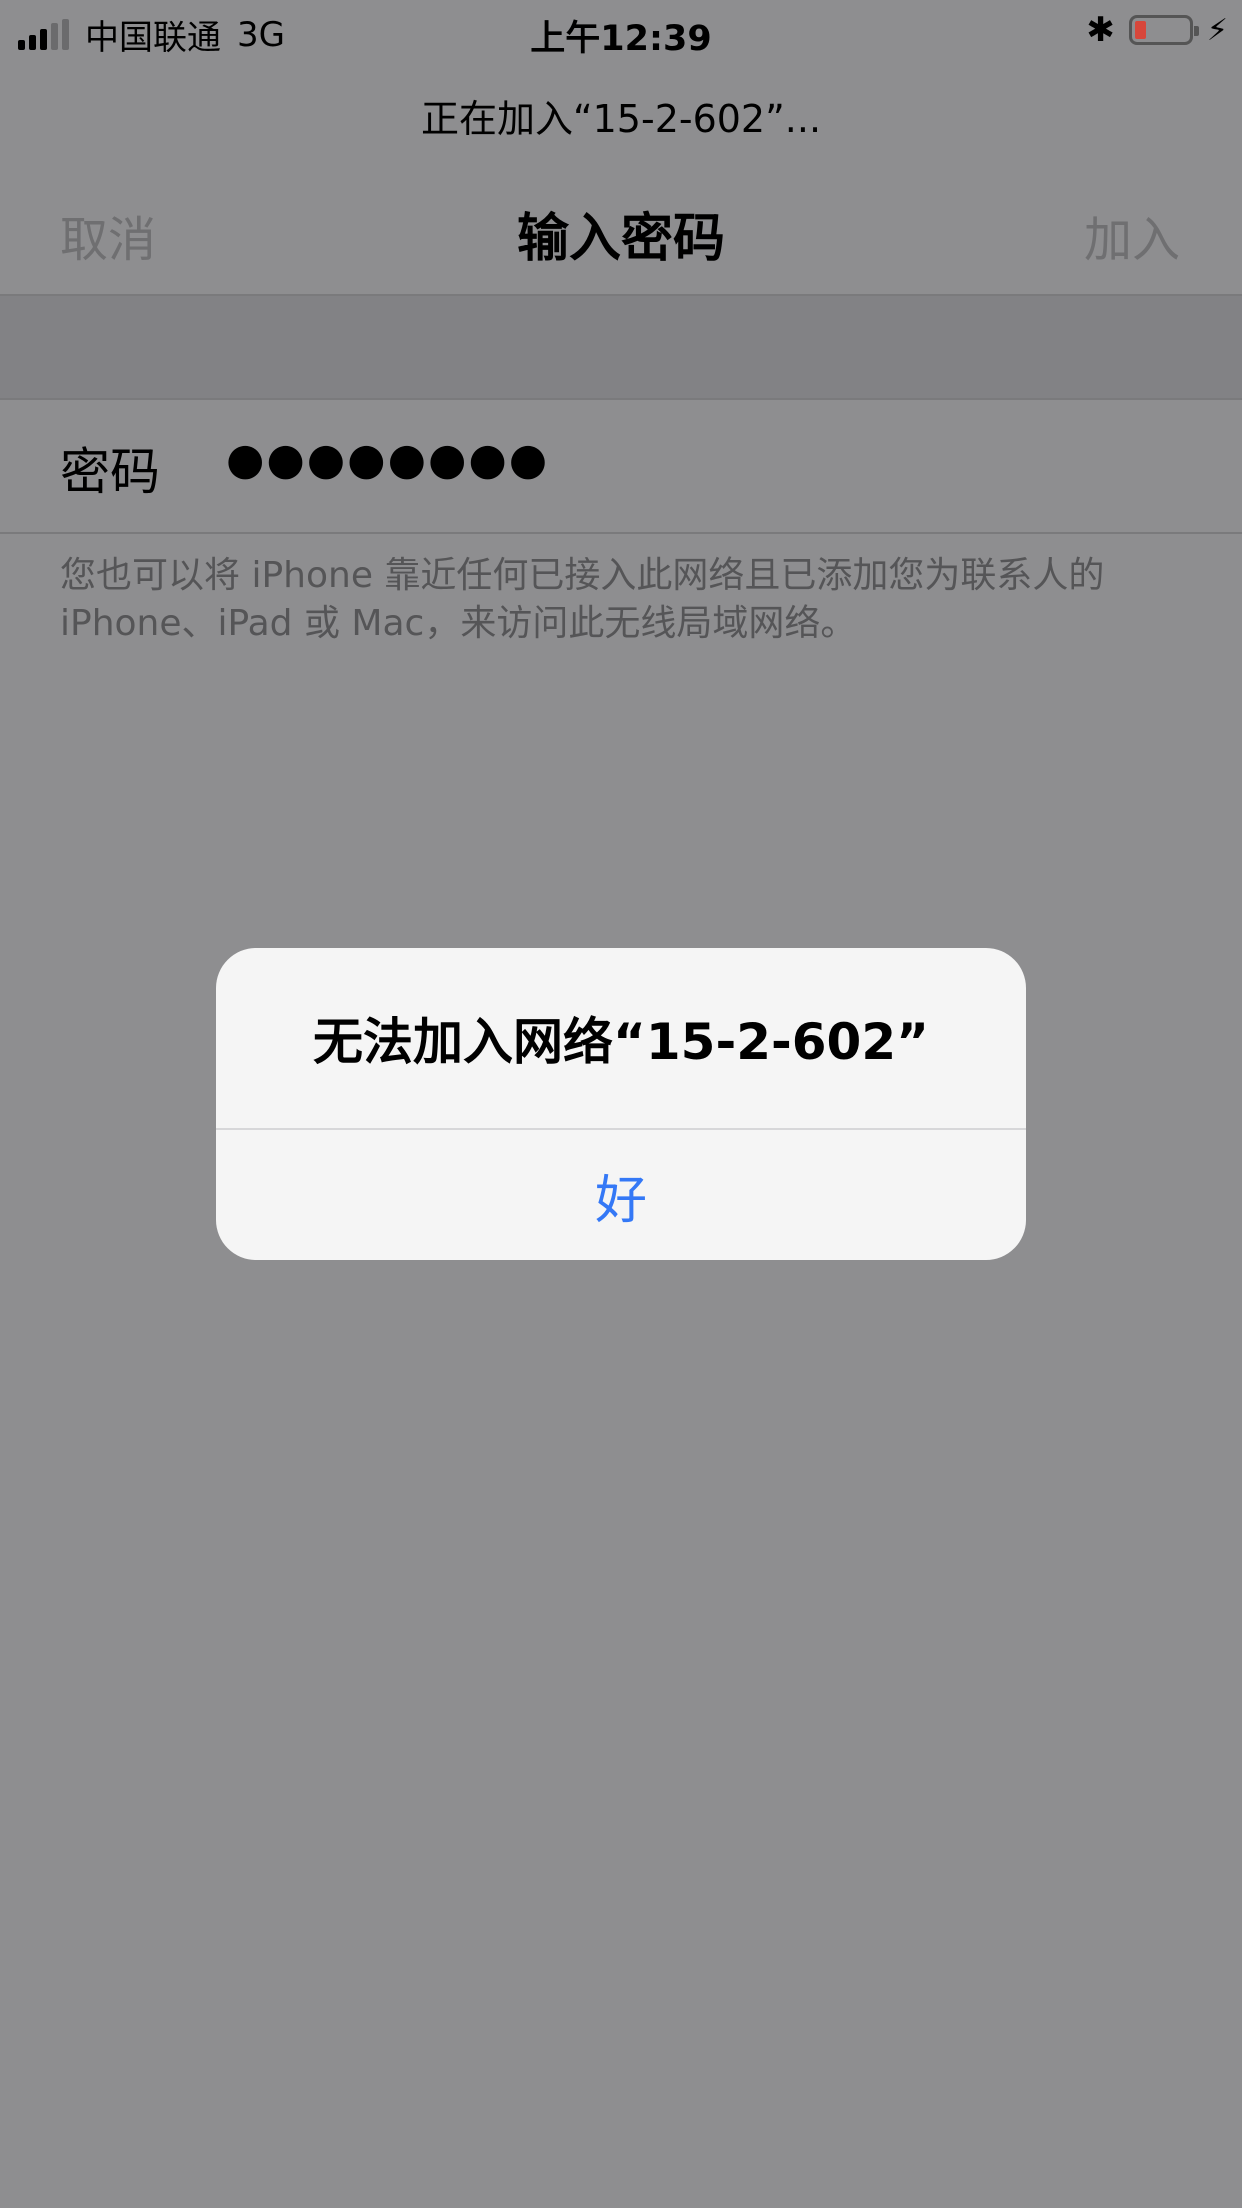  I want to click on status-right: ✱ ⚡, so click(1157, 30).